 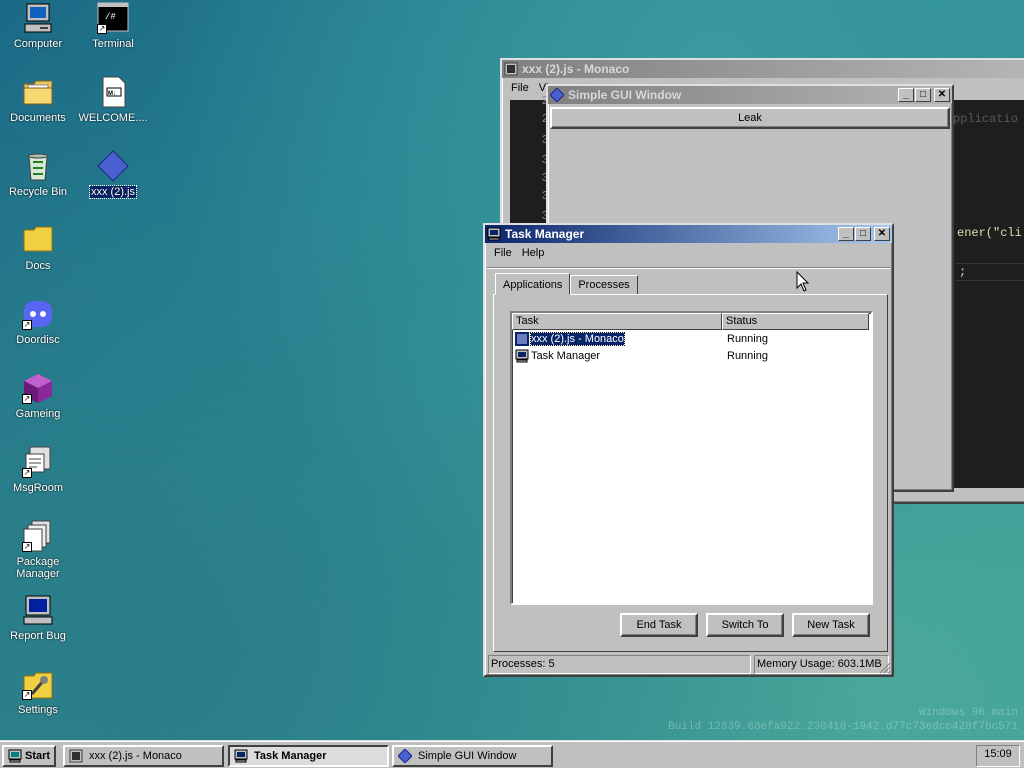 I want to click on desktop-icon-recycle-bin: Recycle Bin, so click(x=38, y=174).